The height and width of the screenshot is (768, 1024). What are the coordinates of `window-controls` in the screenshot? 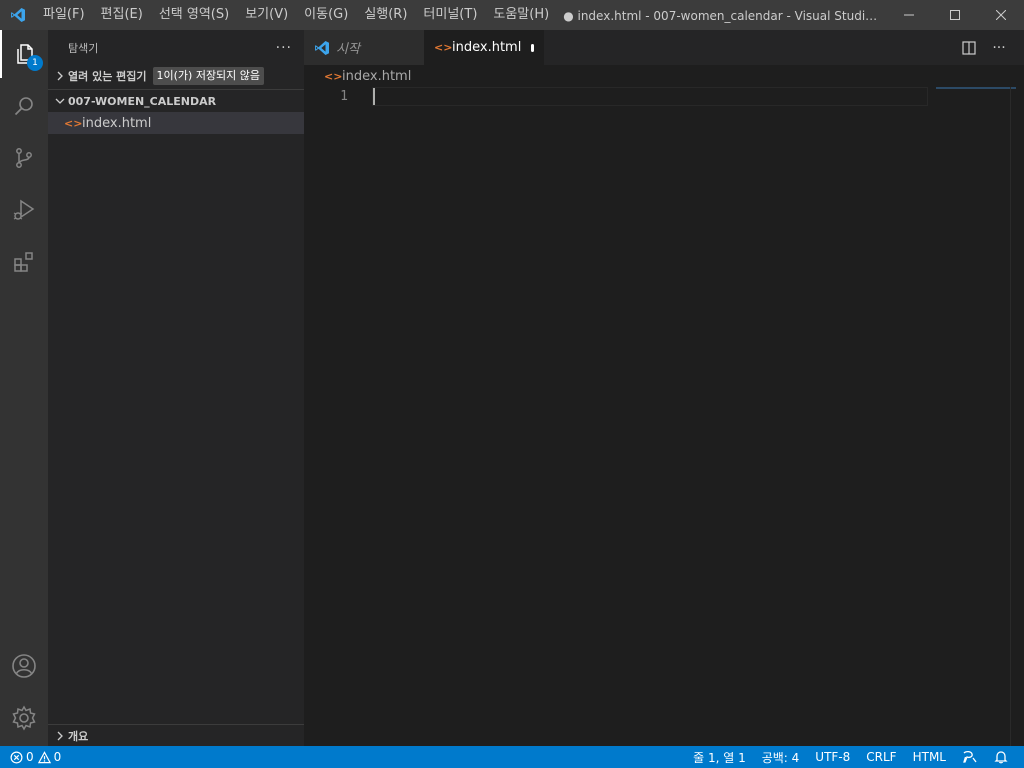 It's located at (955, 15).